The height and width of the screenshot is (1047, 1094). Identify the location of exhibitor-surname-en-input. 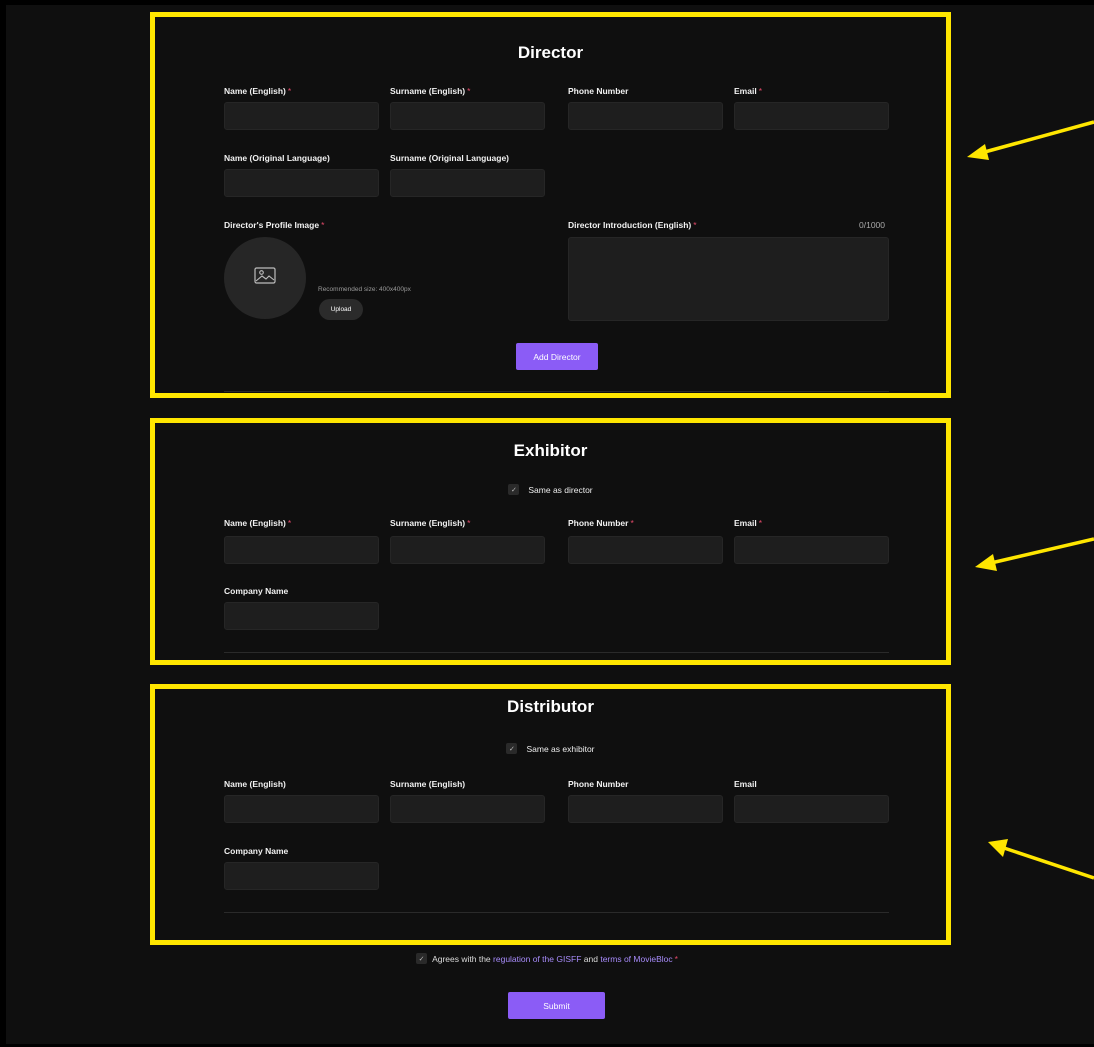
(467, 550).